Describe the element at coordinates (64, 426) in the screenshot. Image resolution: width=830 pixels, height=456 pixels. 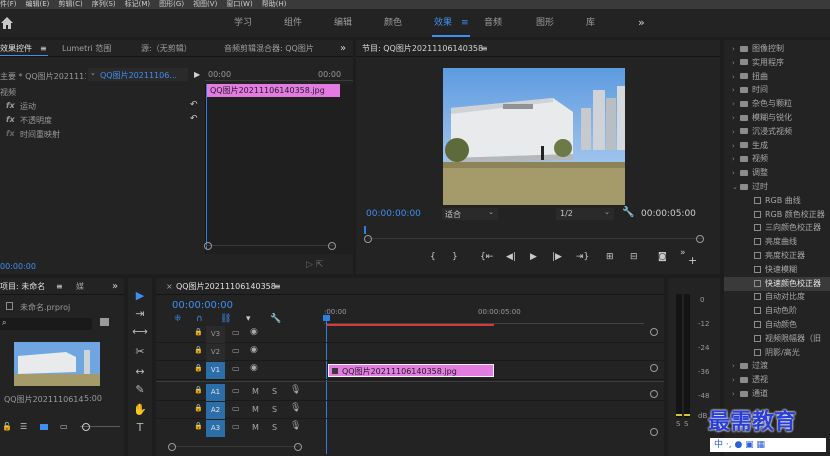
I see `freeform-view-icon: ▭` at that location.